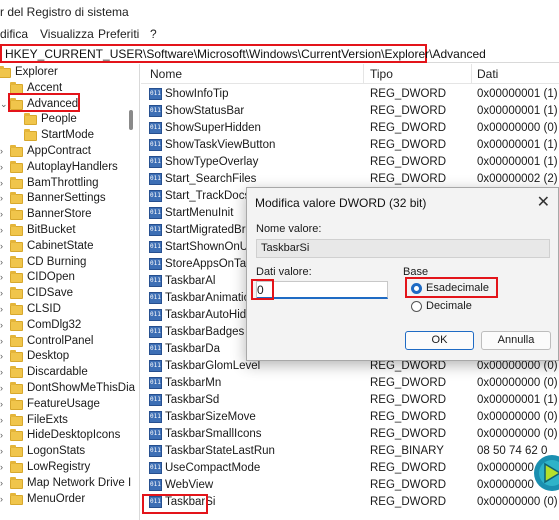 The width and height of the screenshot is (559, 520). I want to click on tree-item: › MenuOrder, so click(69, 500).